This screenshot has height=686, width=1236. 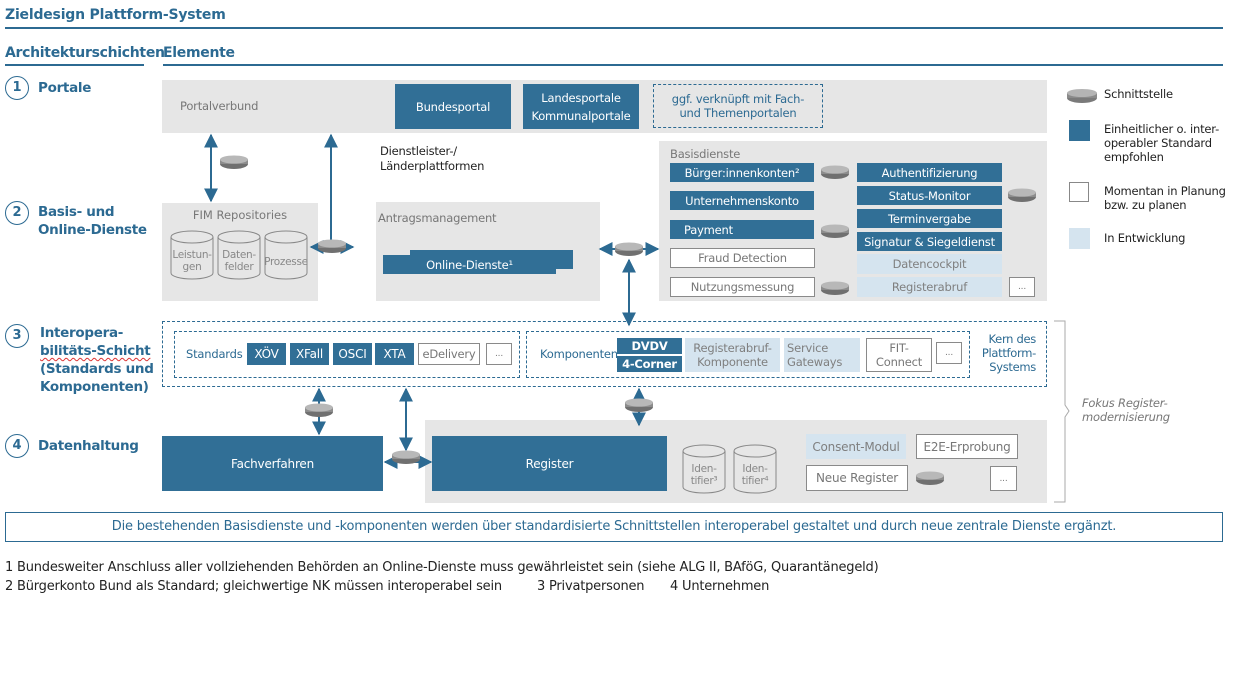 I want to click on layer-label-line: (Standards und, so click(x=97, y=369).